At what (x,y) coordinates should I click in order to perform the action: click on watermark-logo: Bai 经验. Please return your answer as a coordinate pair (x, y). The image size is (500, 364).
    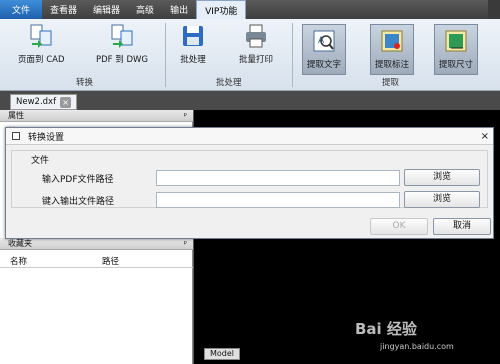
    Looking at the image, I should click on (386, 329).